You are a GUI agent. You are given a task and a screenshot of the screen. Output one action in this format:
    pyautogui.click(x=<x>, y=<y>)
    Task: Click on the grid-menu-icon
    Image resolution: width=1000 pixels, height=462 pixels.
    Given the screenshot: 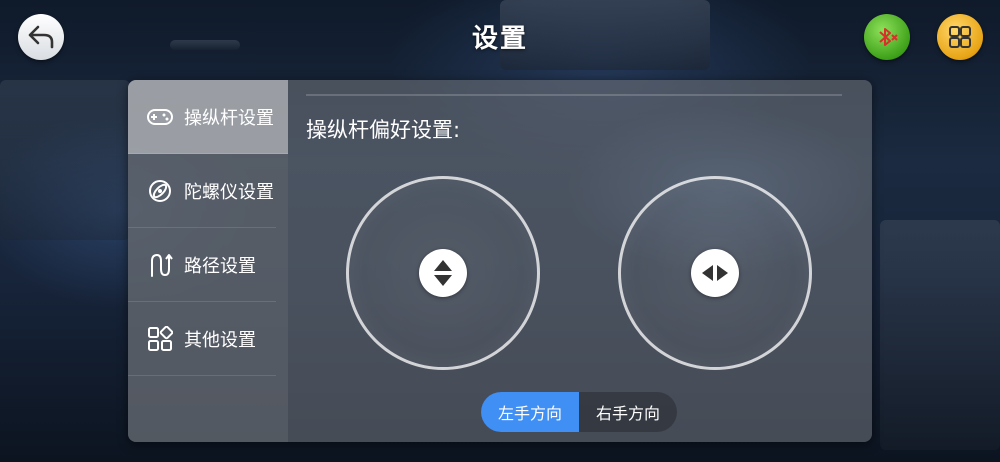 What is the action you would take?
    pyautogui.click(x=960, y=37)
    